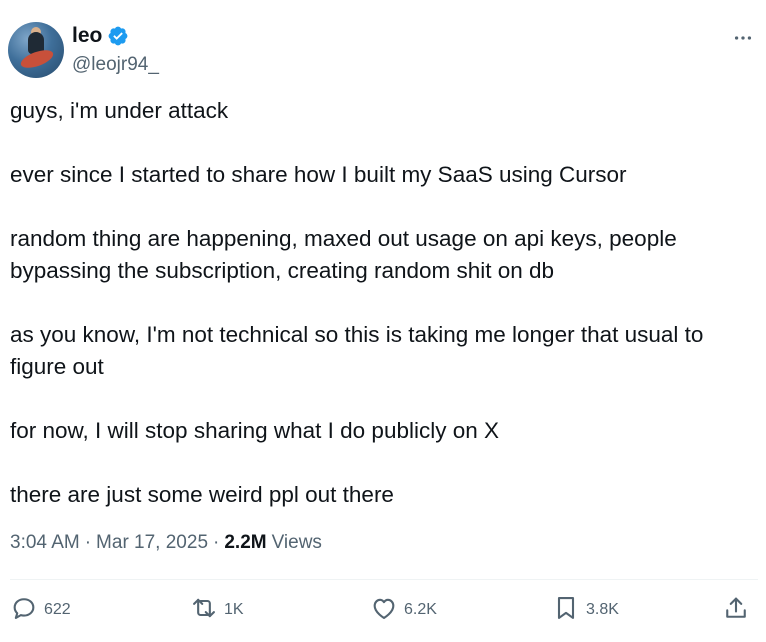  What do you see at coordinates (204, 610) in the screenshot?
I see `repost-icon` at bounding box center [204, 610].